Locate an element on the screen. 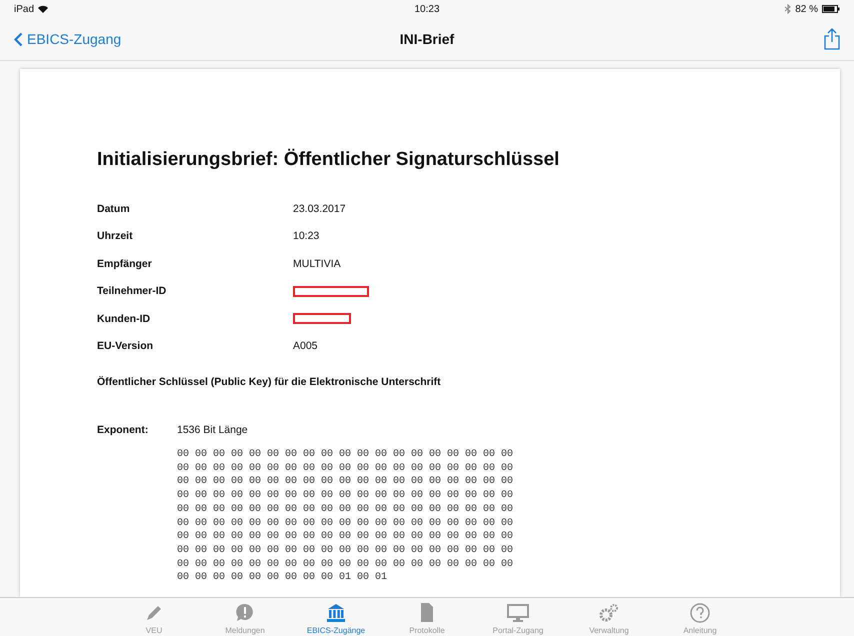  field-label: EU-Version is located at coordinates (125, 346).